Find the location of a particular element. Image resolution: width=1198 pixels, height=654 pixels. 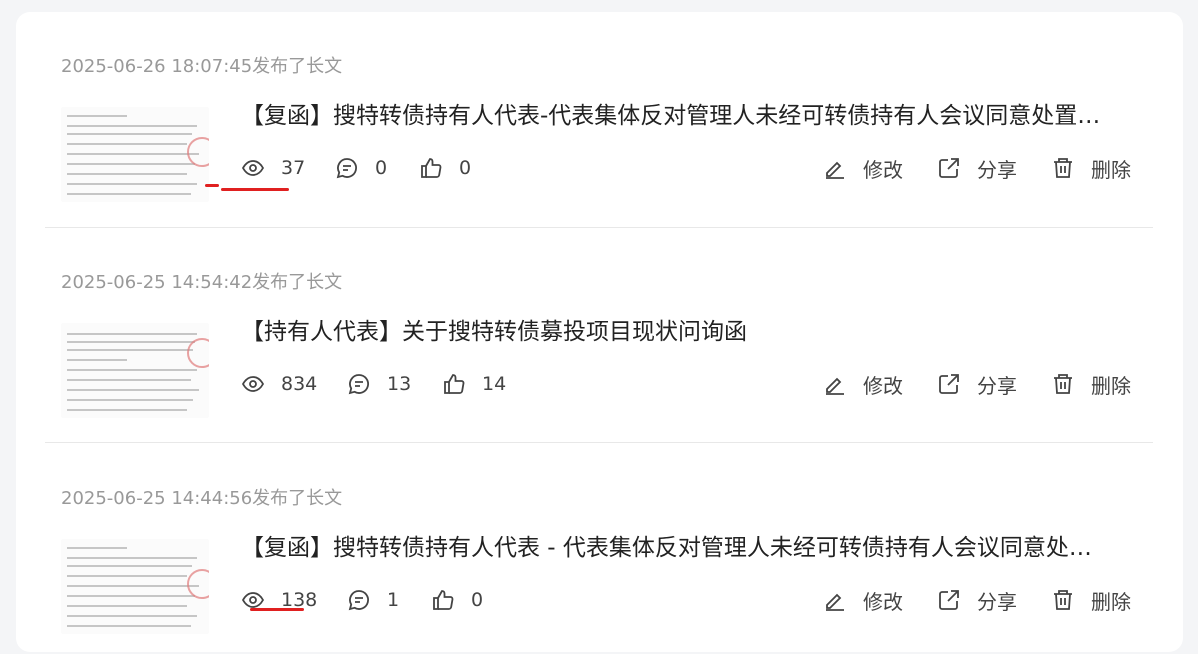

views-count: 834 is located at coordinates (299, 384).